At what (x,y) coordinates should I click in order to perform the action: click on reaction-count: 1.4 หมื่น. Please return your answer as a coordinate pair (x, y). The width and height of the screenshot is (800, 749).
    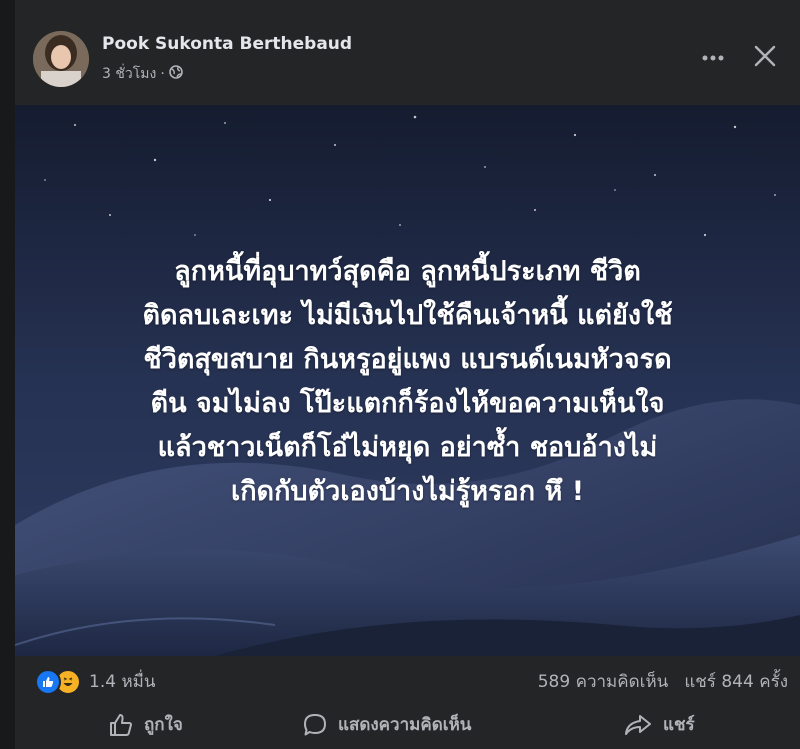
    Looking at the image, I should click on (122, 682).